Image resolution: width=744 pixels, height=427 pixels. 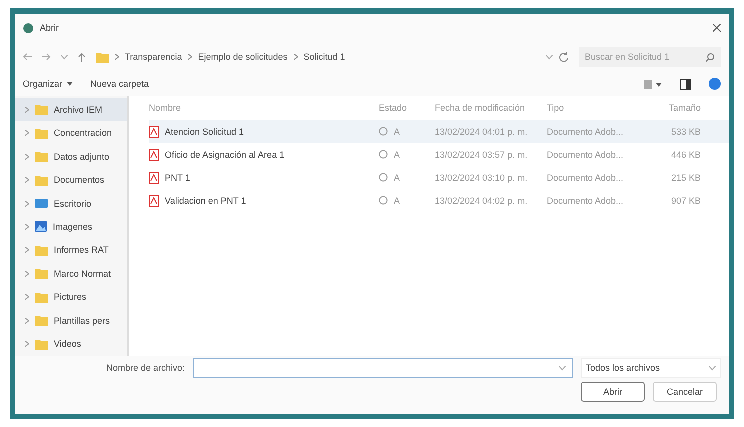 I want to click on cancel-button: Cancelar, so click(x=685, y=392).